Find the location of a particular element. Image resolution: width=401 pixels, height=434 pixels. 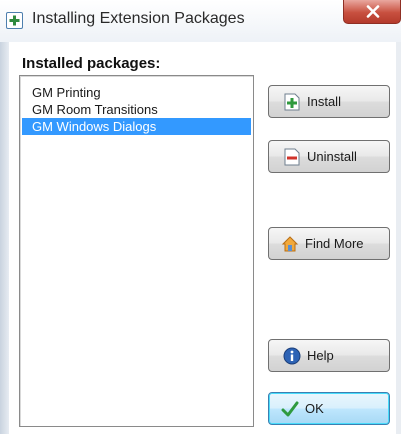

help-button: Help is located at coordinates (329, 355).